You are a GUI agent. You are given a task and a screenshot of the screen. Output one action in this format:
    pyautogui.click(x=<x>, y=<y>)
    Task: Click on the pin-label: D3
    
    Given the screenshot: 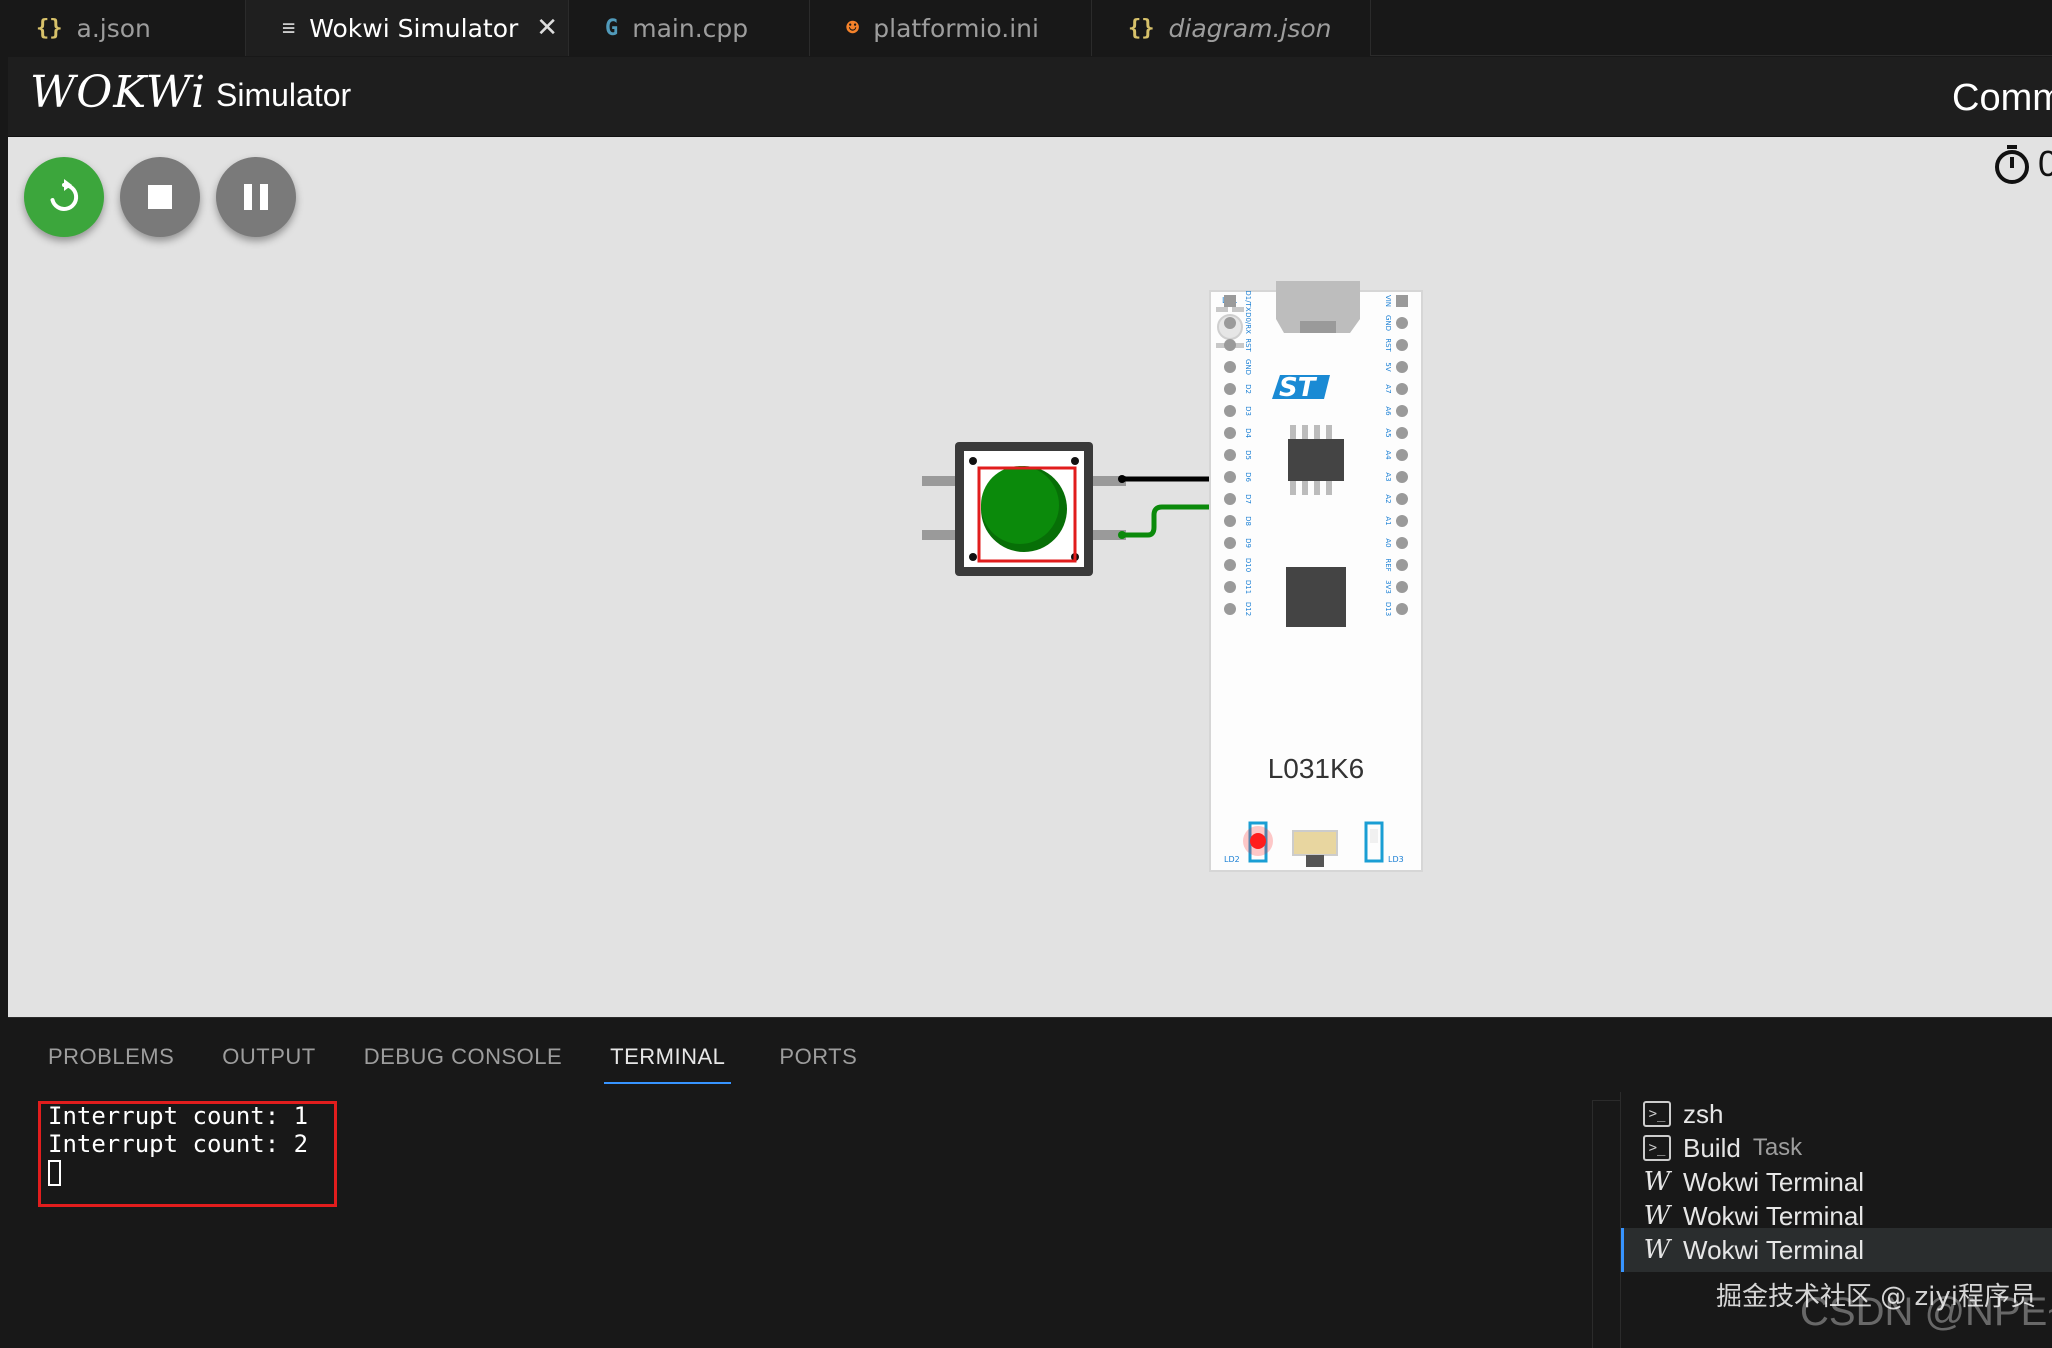 What is the action you would take?
    pyautogui.click(x=1248, y=411)
    